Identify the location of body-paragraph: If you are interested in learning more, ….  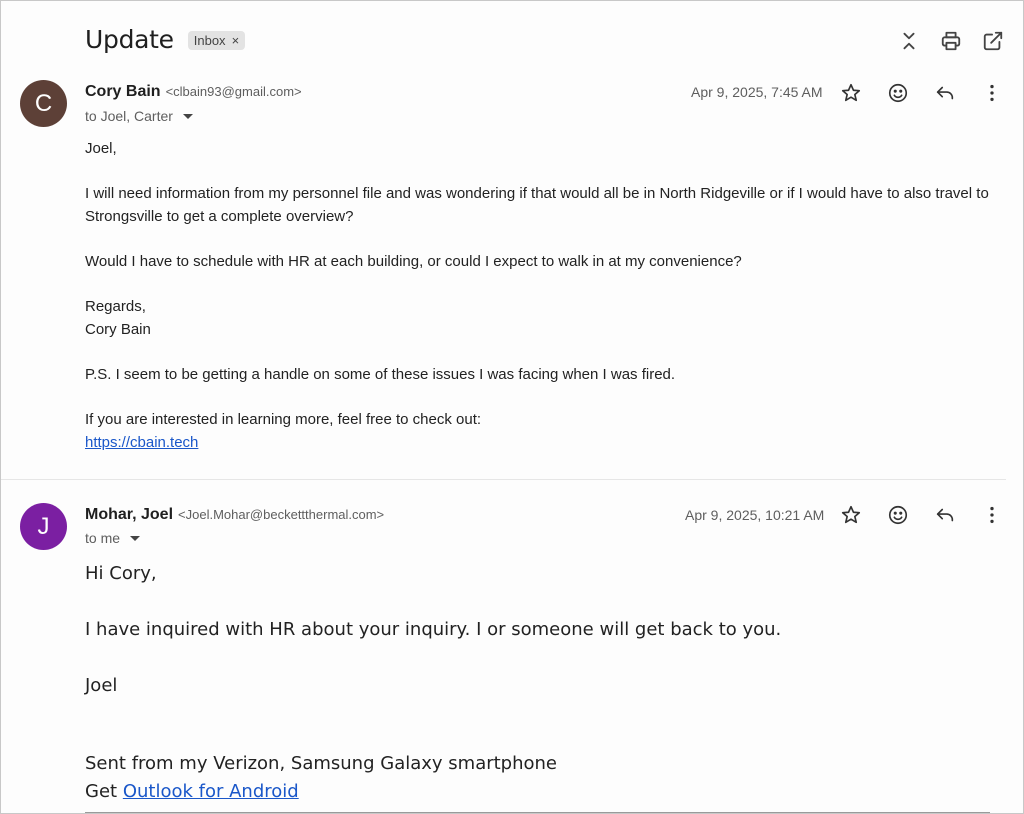
(283, 420).